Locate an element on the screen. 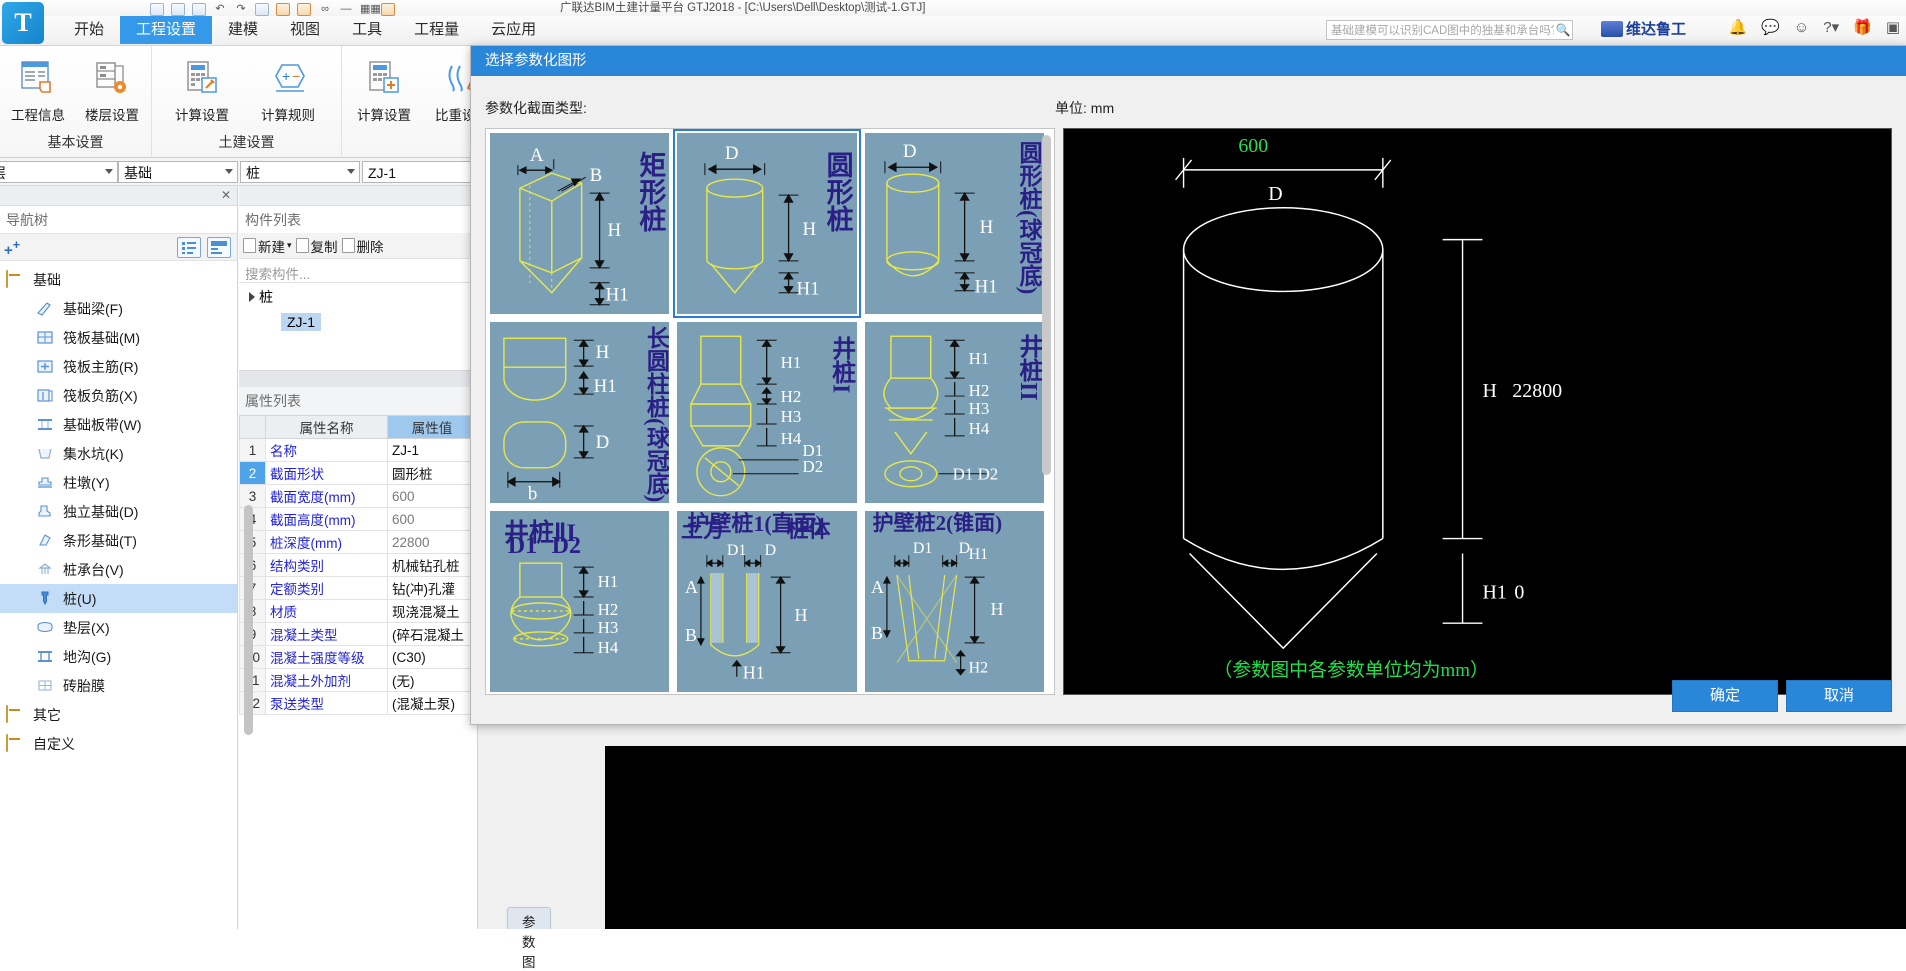 This screenshot has width=1906, height=971. search-icon: 🔍 is located at coordinates (1563, 30).